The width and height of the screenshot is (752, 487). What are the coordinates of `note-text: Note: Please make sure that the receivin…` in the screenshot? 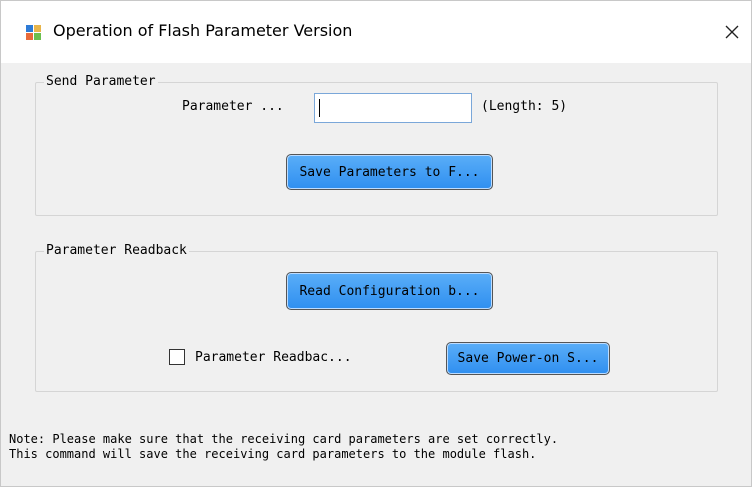 It's located at (283, 447).